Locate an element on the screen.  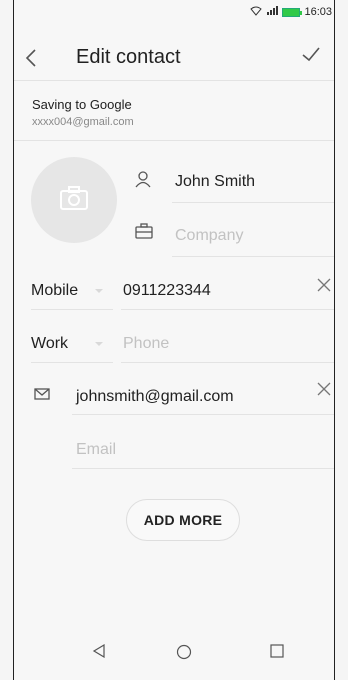
phone-type-select: Work is located at coordinates (49, 344).